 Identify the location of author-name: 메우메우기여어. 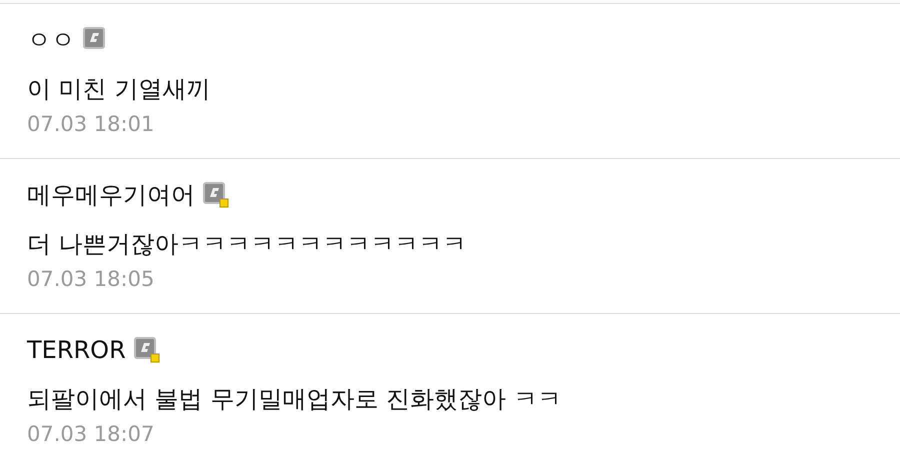
(111, 195).